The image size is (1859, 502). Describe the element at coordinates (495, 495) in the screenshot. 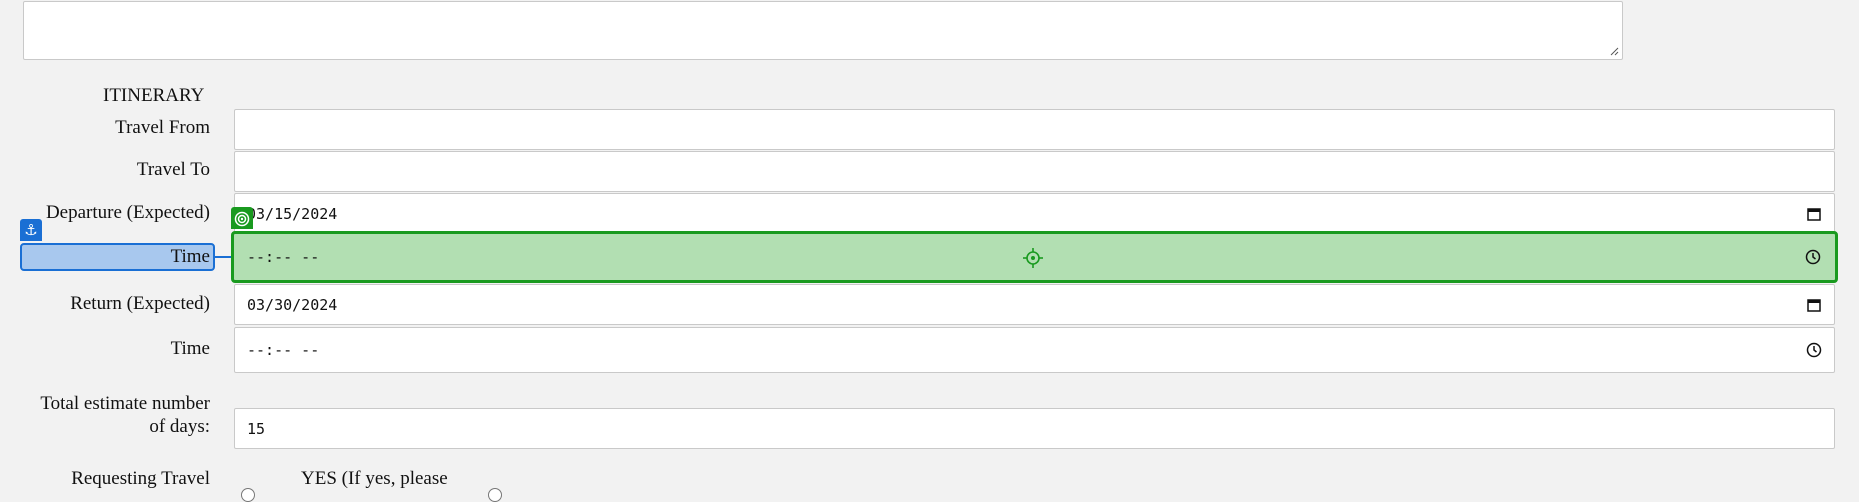

I see `no-radio` at that location.